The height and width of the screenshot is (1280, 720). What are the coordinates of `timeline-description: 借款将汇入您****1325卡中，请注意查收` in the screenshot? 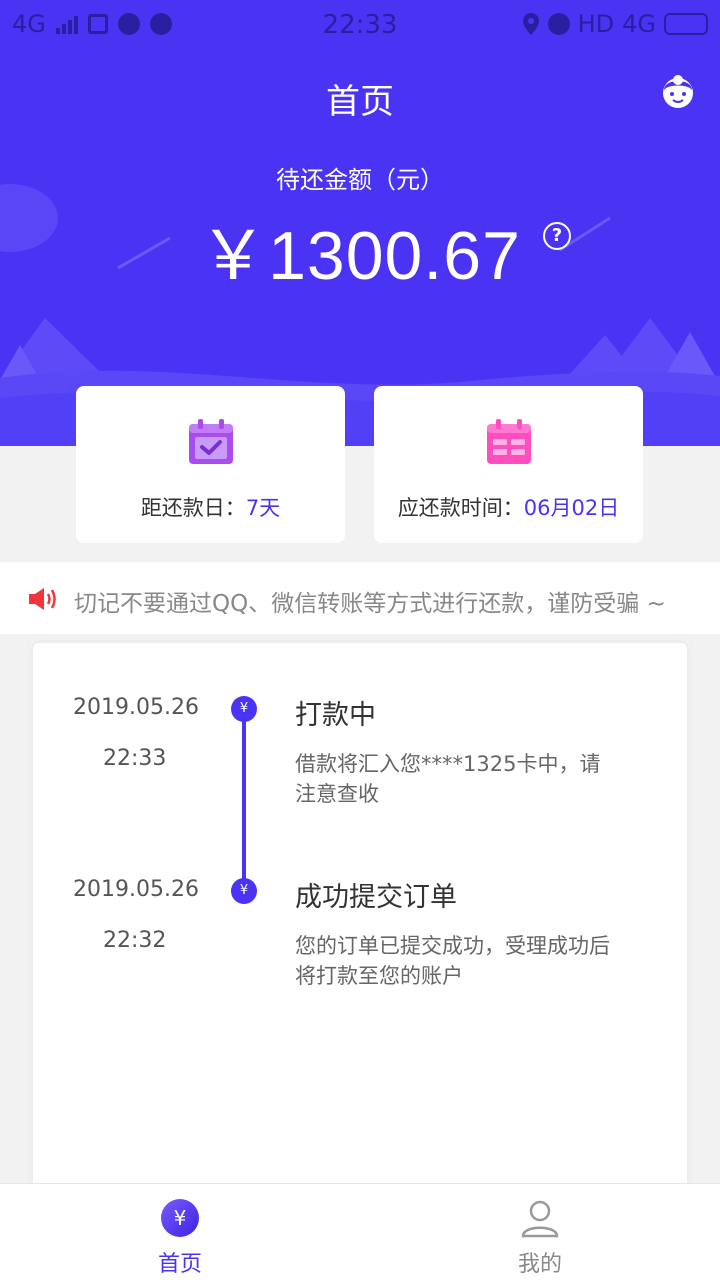 It's located at (448, 779).